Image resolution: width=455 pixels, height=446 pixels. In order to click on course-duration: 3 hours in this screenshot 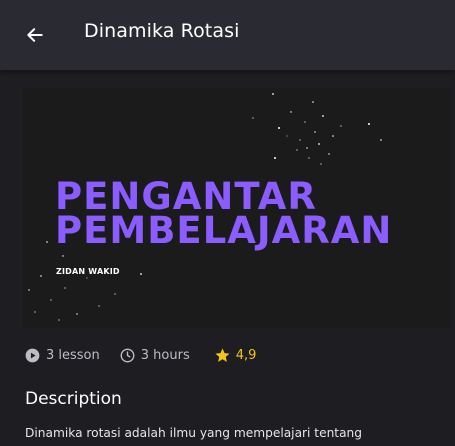, I will do `click(155, 355)`.